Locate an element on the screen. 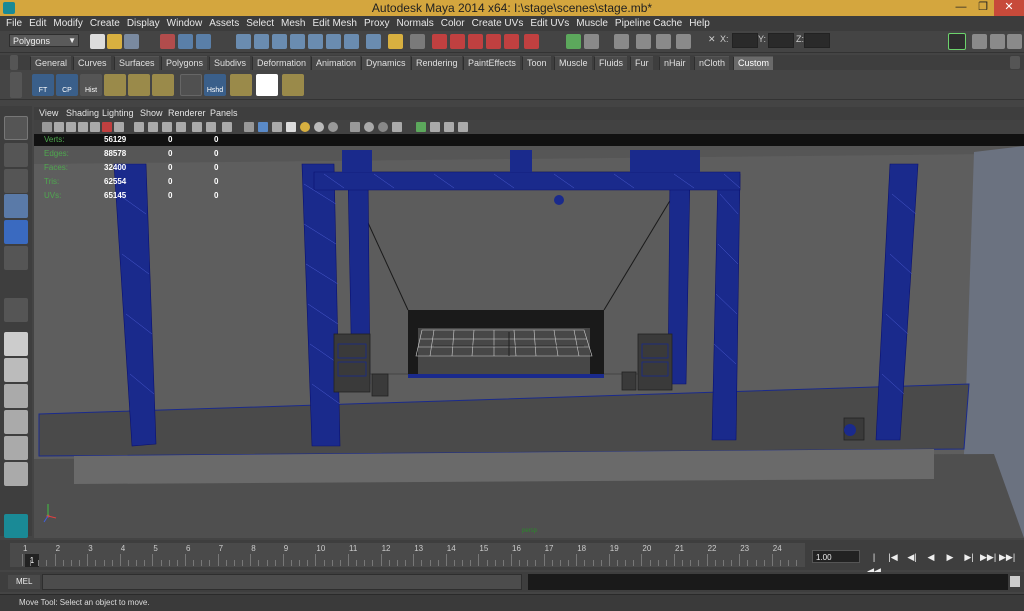  image-plane-icon is located at coordinates (83, 127).